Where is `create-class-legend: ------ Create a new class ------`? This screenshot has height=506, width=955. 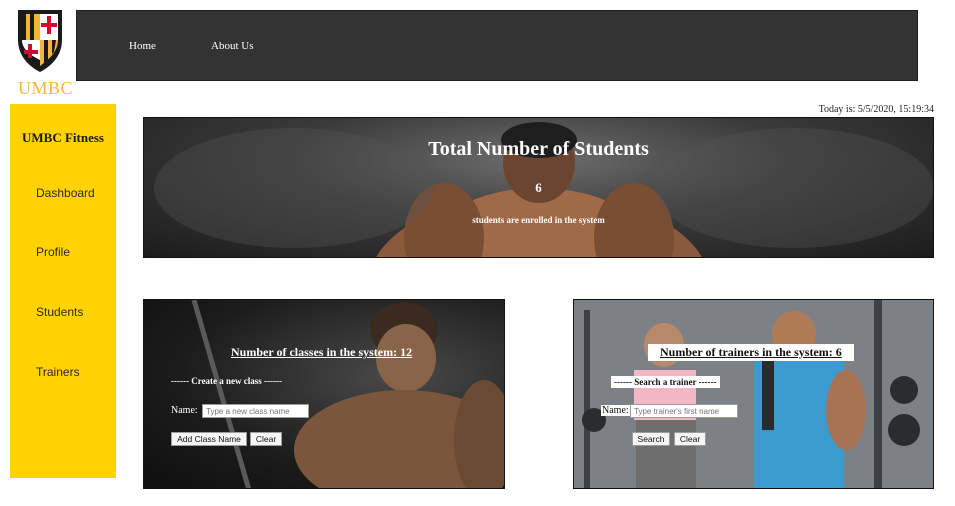
create-class-legend: ------ Create a new class ------ is located at coordinates (227, 381).